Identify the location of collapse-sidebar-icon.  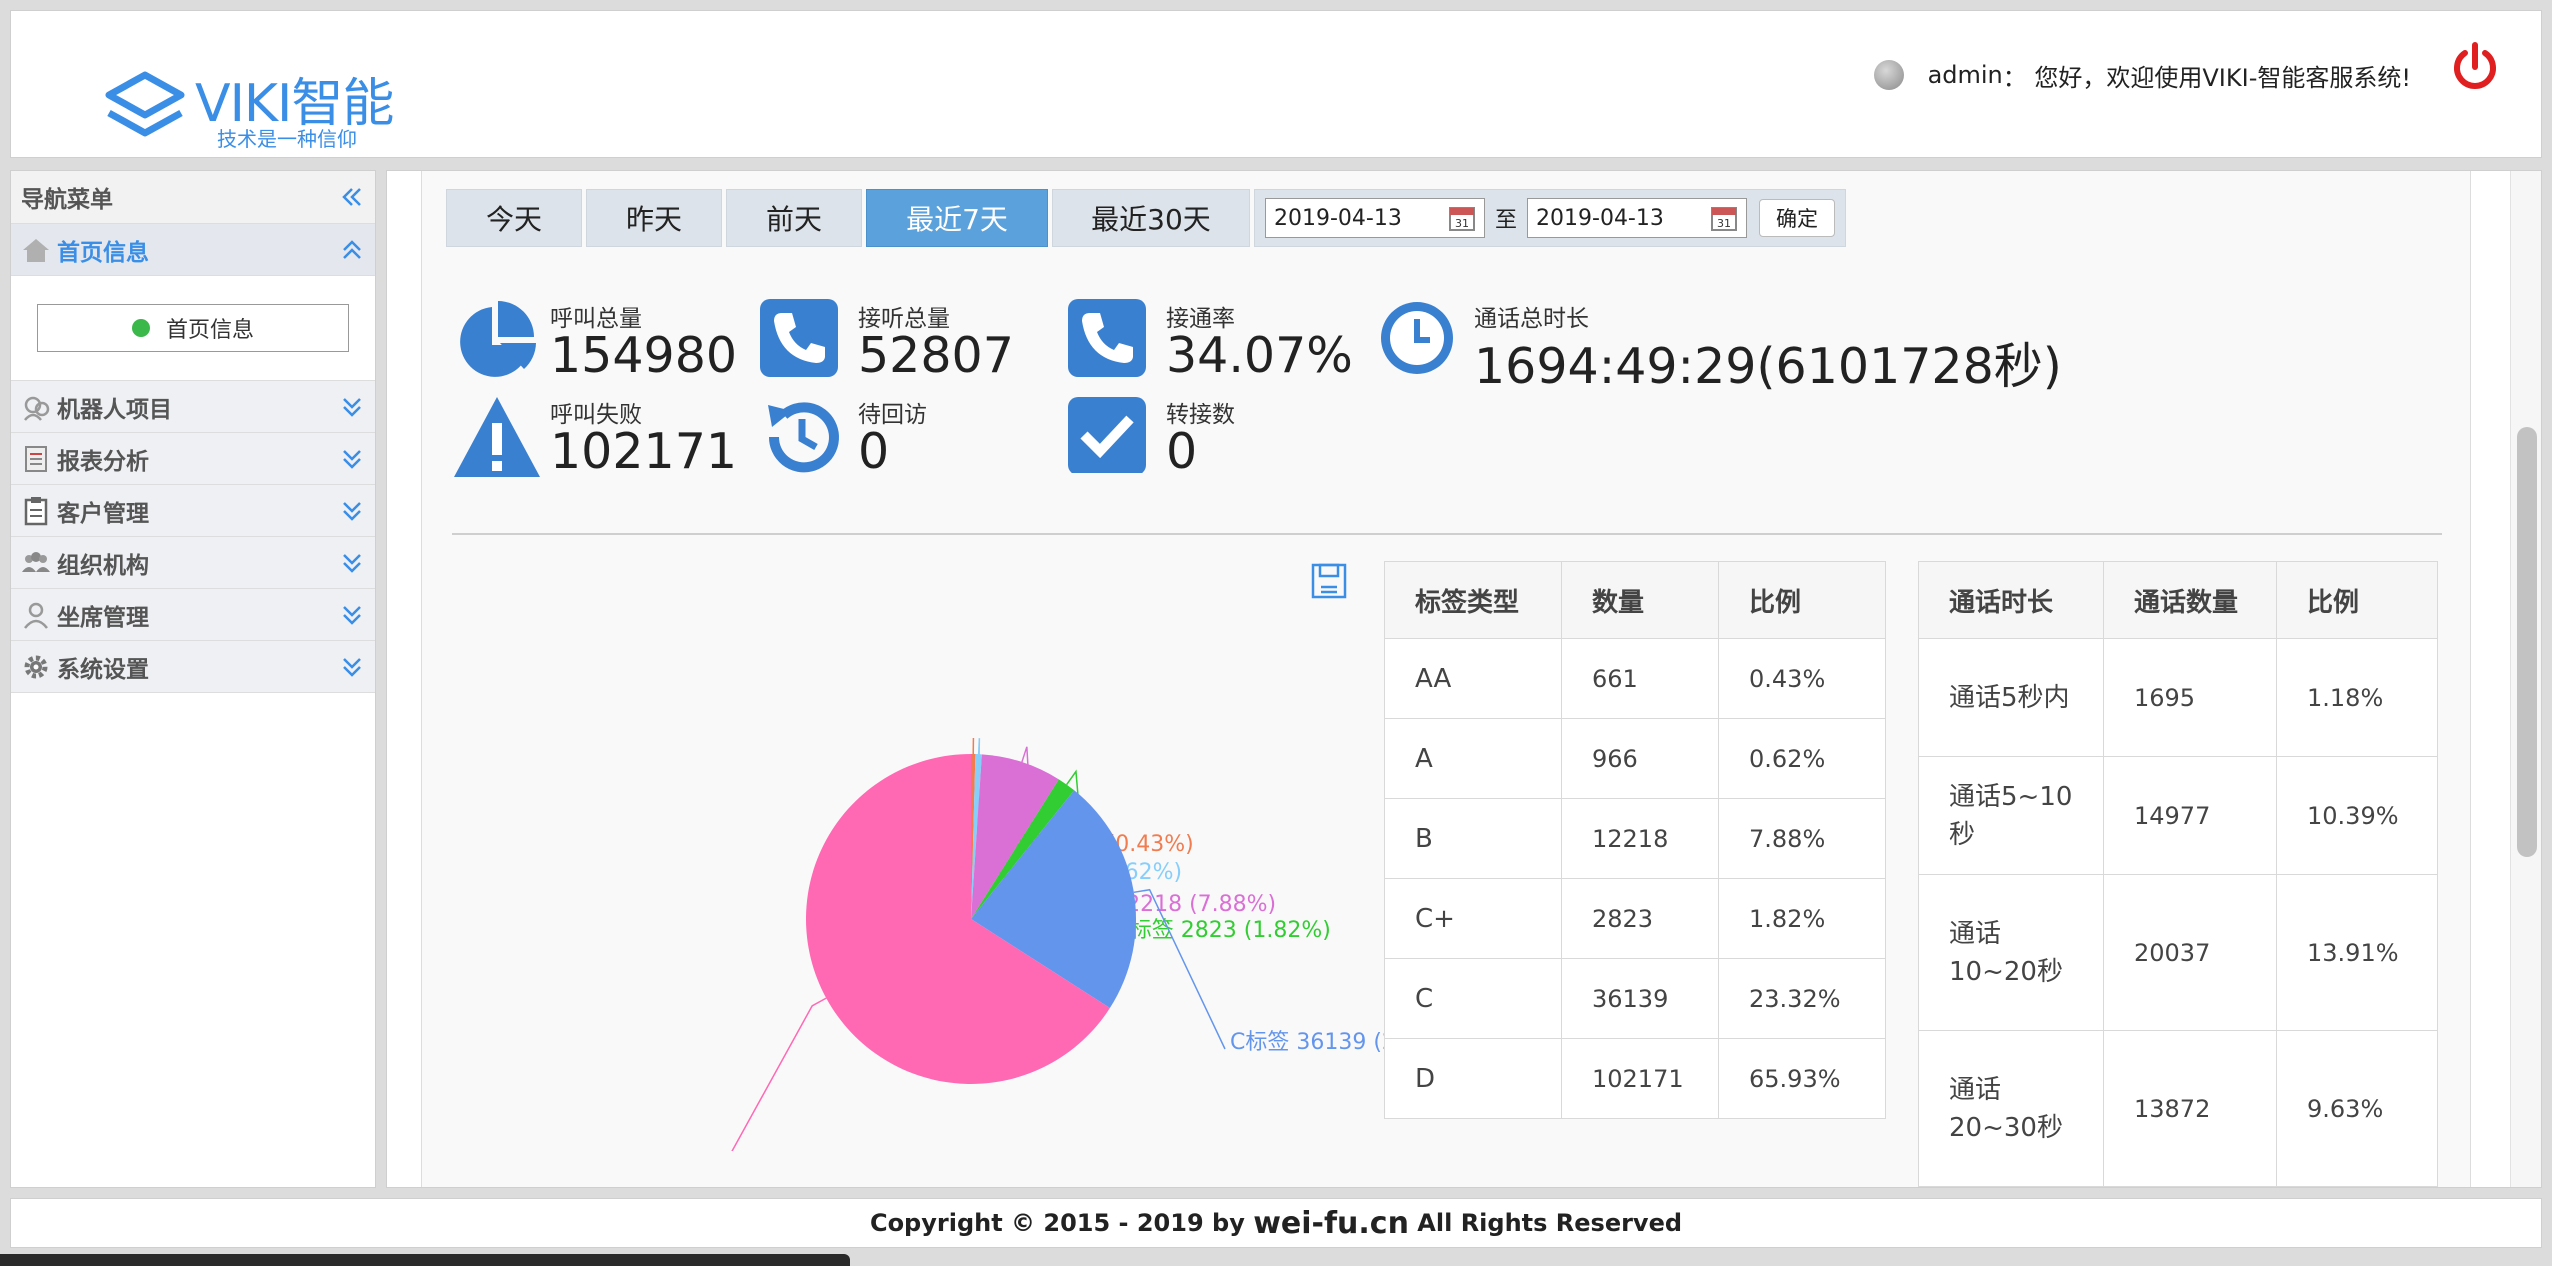
(352, 197).